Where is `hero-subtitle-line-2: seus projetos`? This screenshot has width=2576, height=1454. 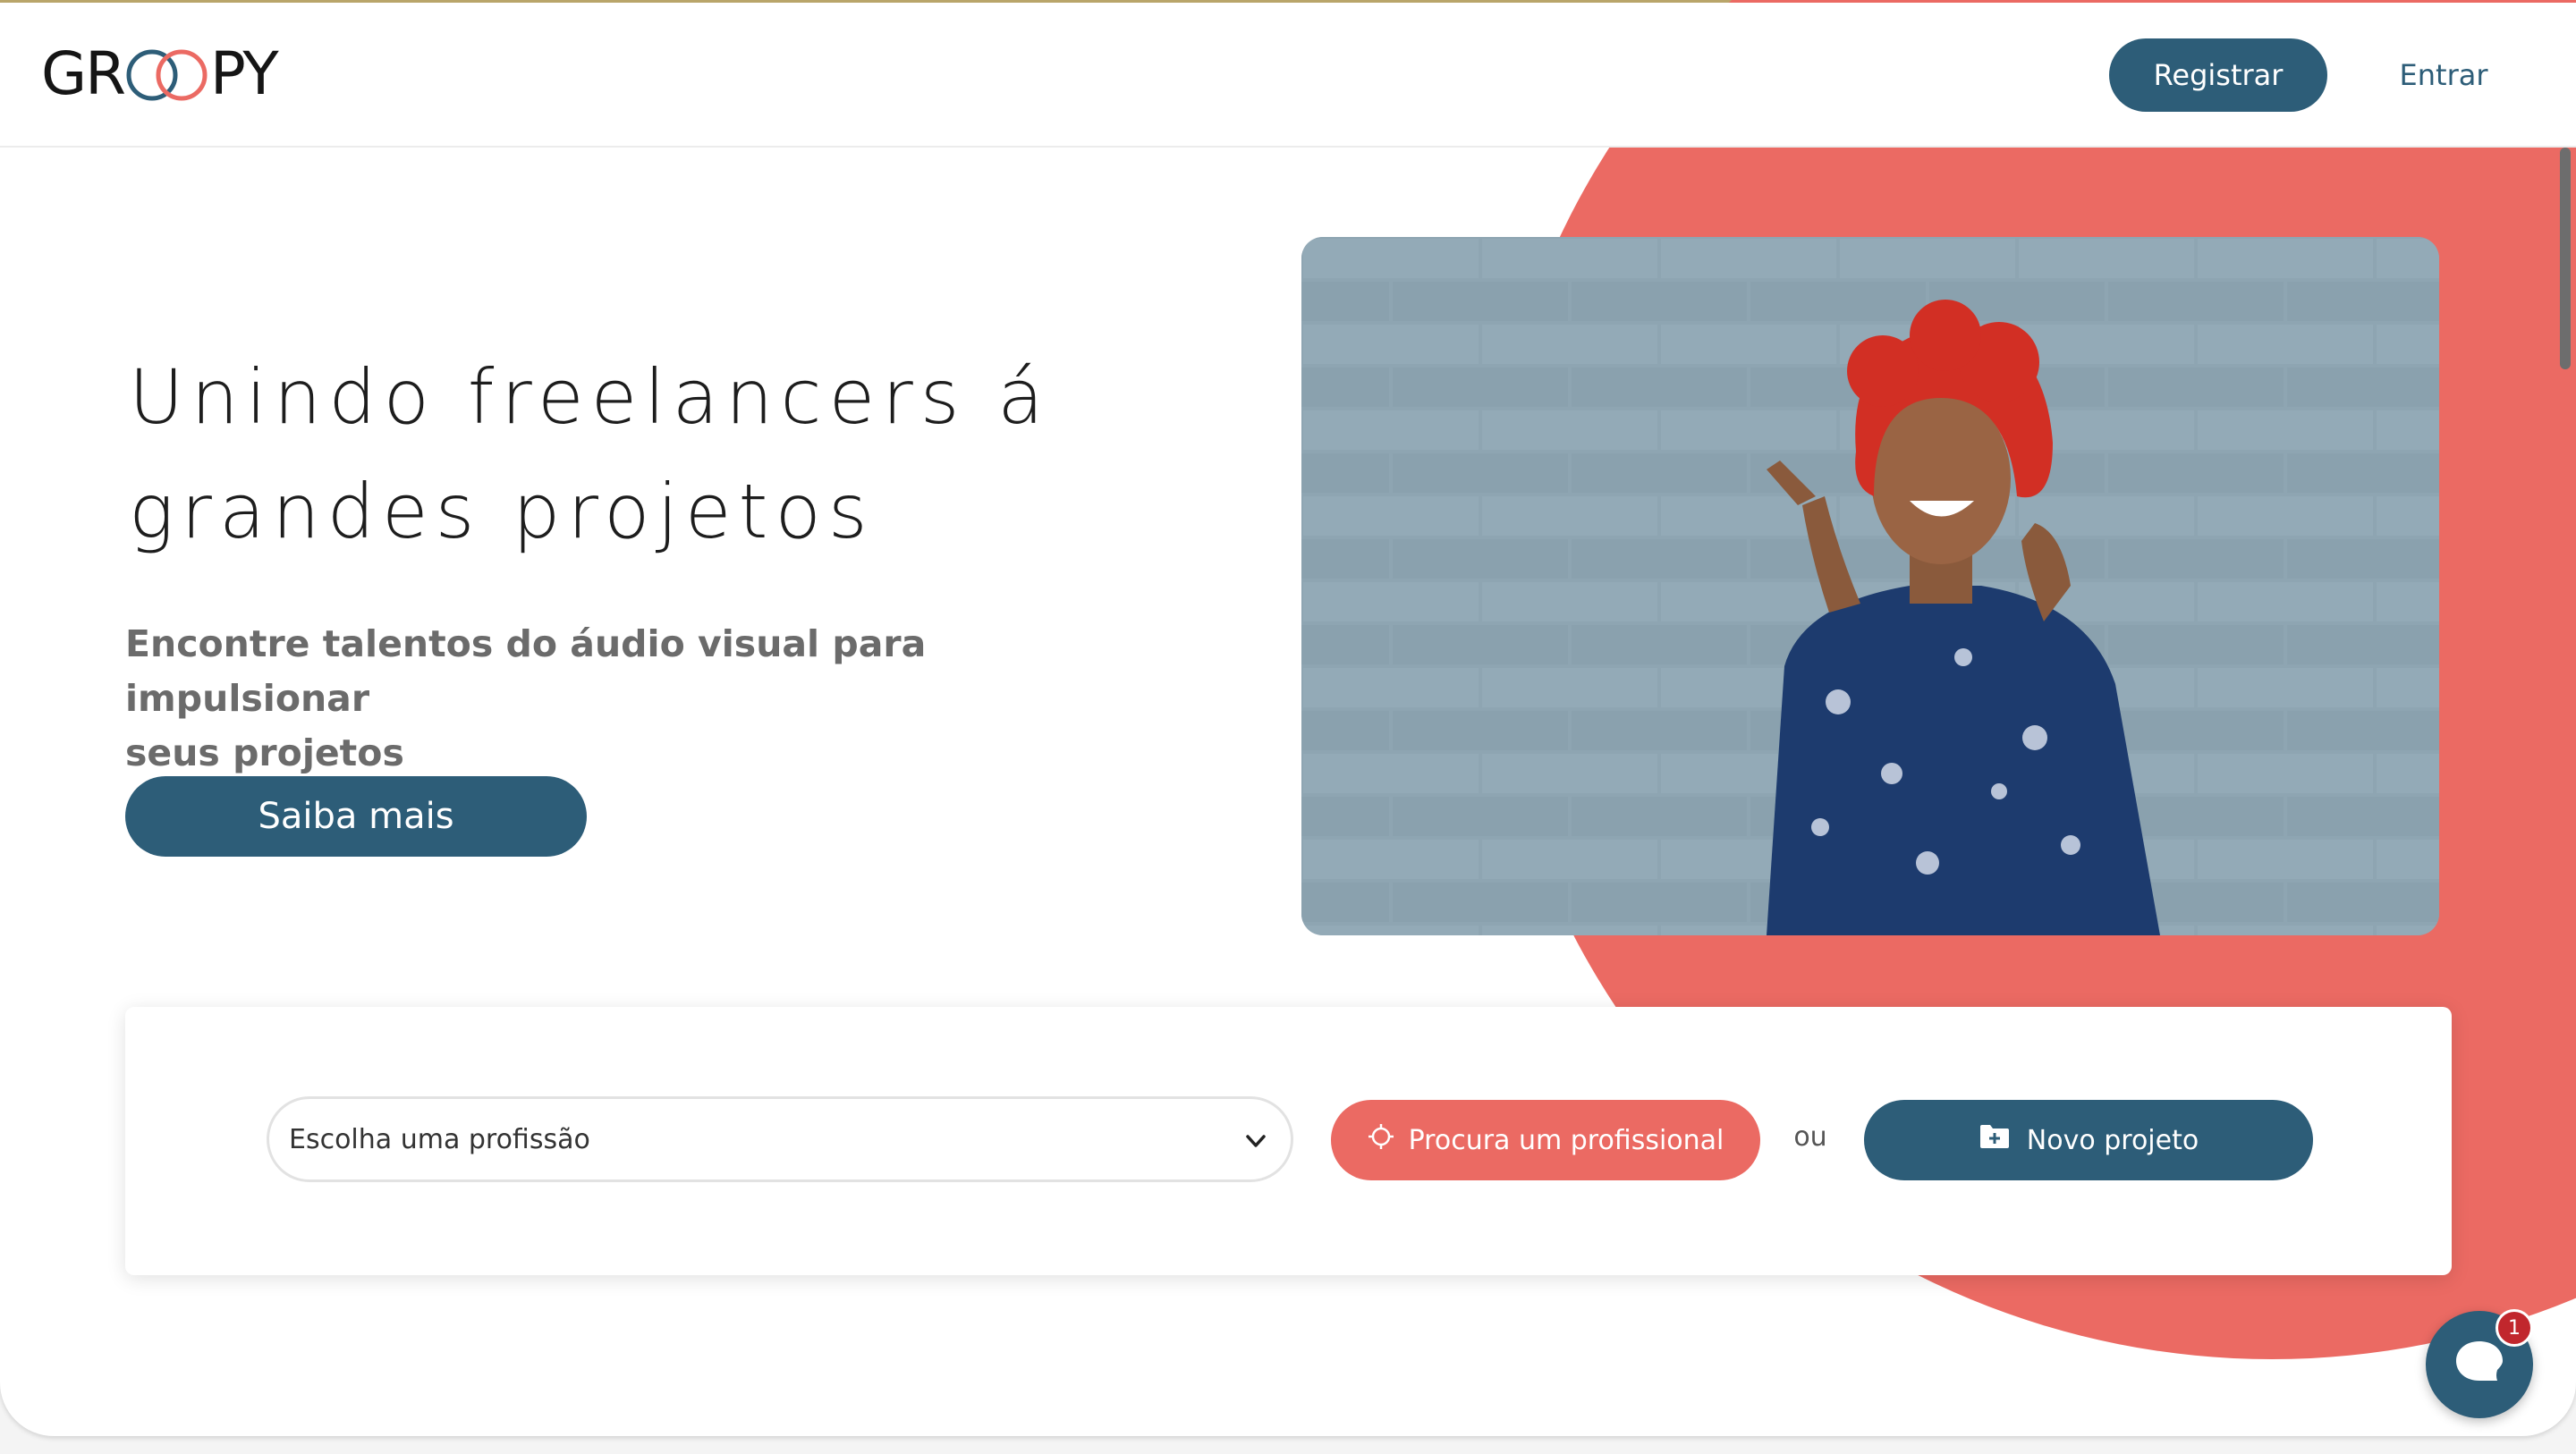 hero-subtitle-line-2: seus projetos is located at coordinates (264, 753).